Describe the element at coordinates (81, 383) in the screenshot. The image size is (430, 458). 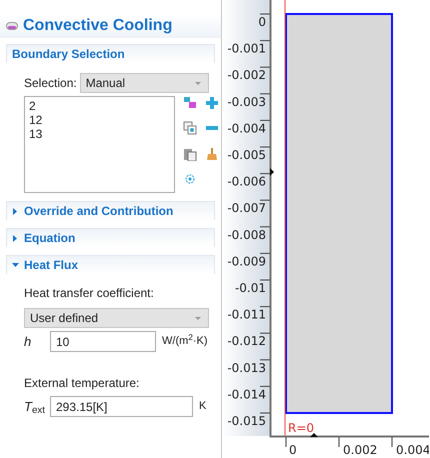
I see `field-label: External temperature:` at that location.